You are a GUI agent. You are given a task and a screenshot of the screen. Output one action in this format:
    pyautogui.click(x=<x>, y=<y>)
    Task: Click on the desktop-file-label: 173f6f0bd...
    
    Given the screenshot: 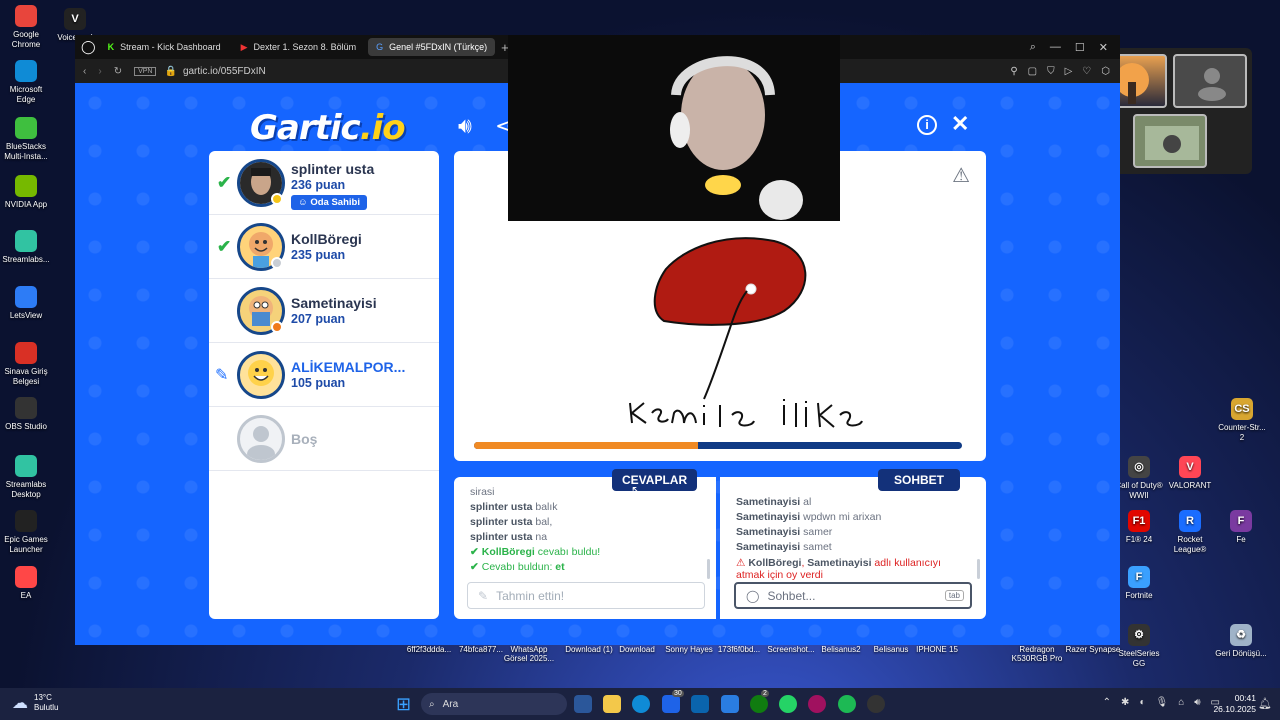 What is the action you would take?
    pyautogui.click(x=739, y=649)
    